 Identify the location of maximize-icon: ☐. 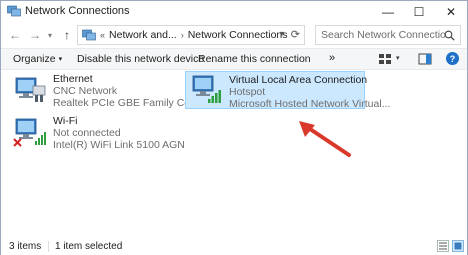
(419, 12).